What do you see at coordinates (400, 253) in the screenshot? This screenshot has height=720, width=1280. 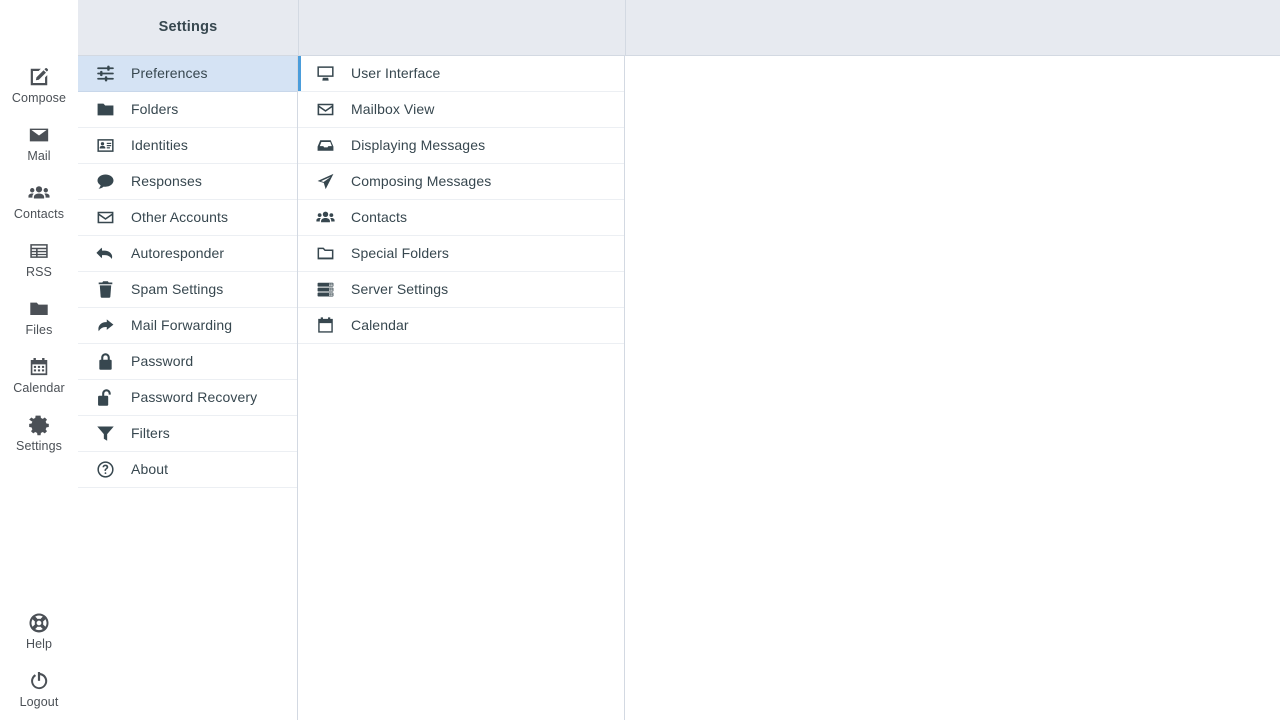 I see `preferences-item-label: Special Folders` at bounding box center [400, 253].